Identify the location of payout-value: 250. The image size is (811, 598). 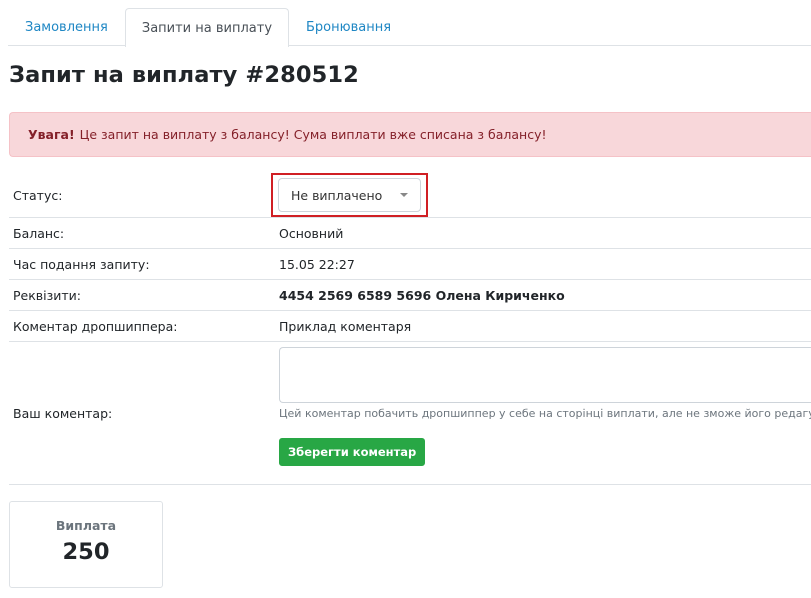
(86, 552).